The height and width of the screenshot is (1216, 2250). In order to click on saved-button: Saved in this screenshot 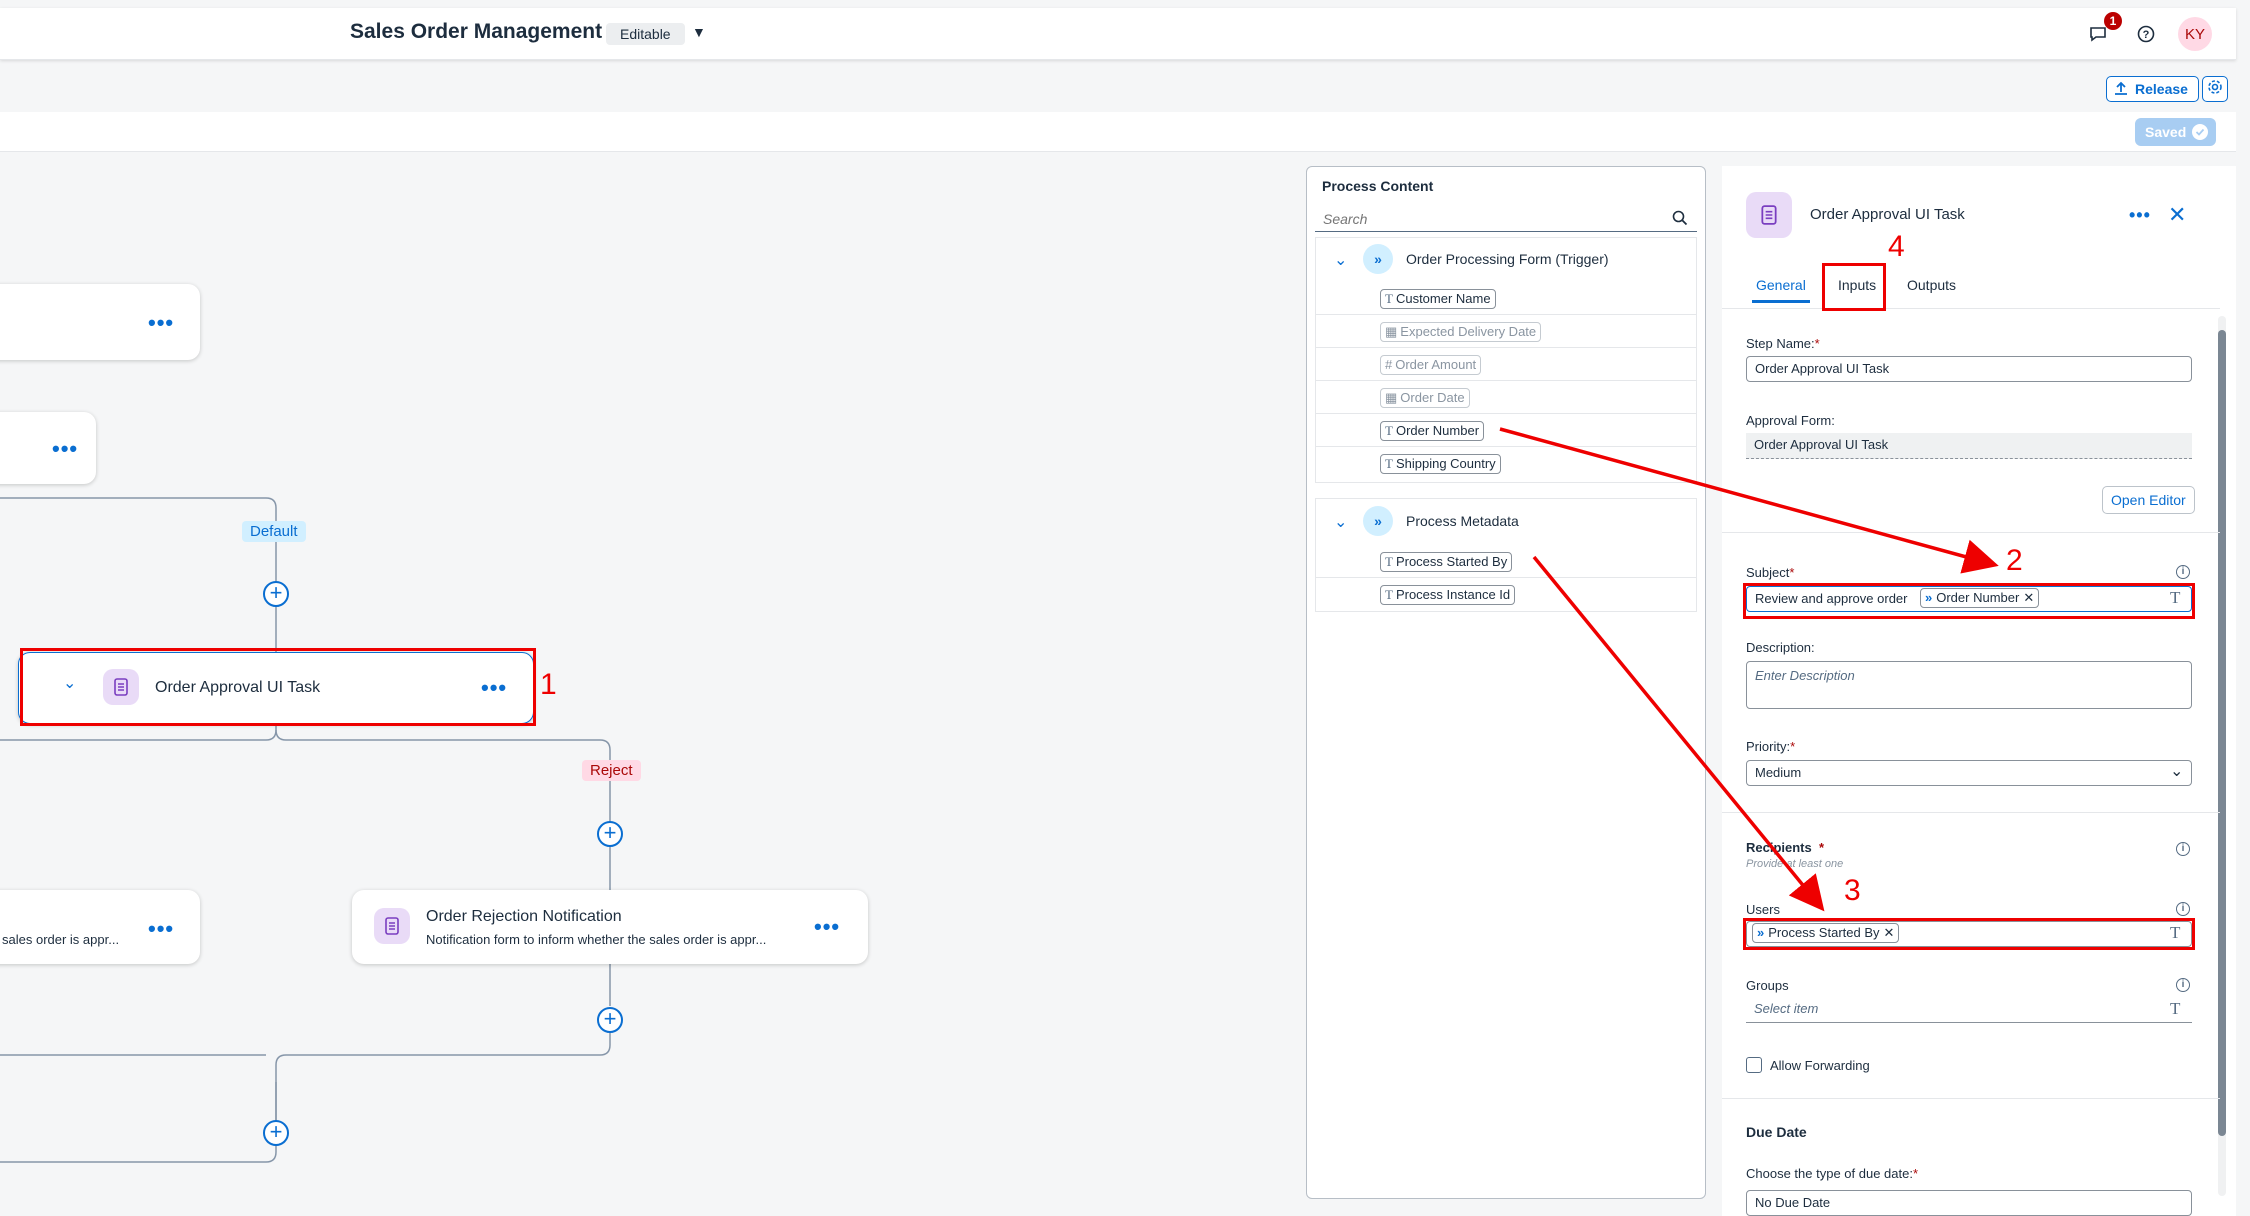, I will do `click(2176, 132)`.